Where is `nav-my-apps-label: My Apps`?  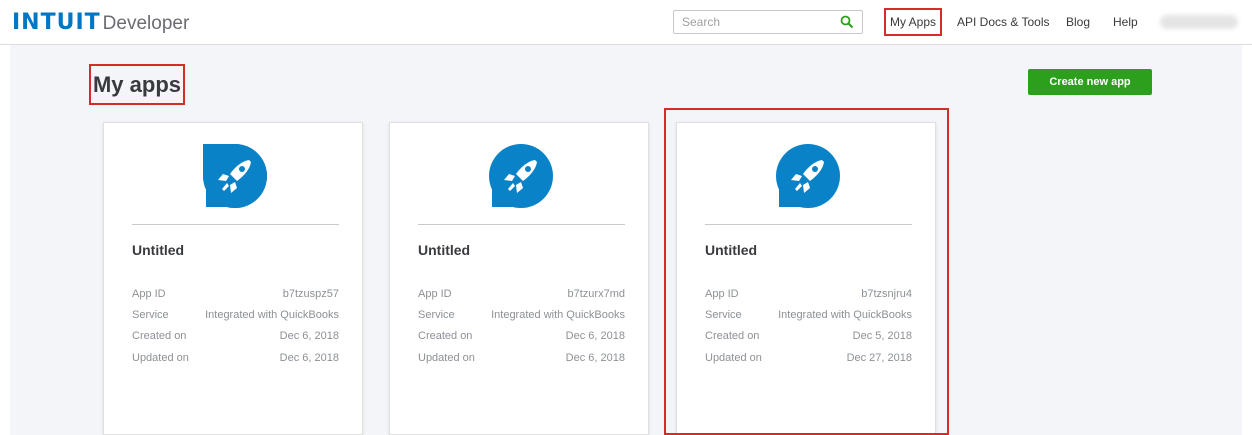 nav-my-apps-label: My Apps is located at coordinates (913, 22).